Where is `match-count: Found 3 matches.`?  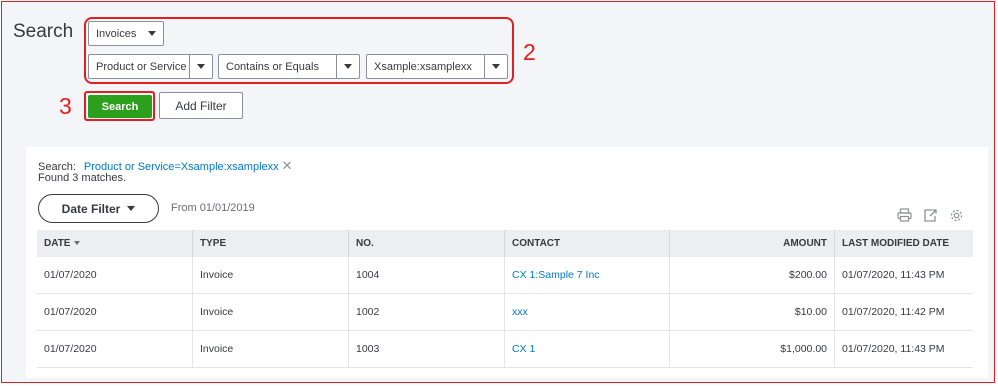 match-count: Found 3 matches. is located at coordinates (82, 178).